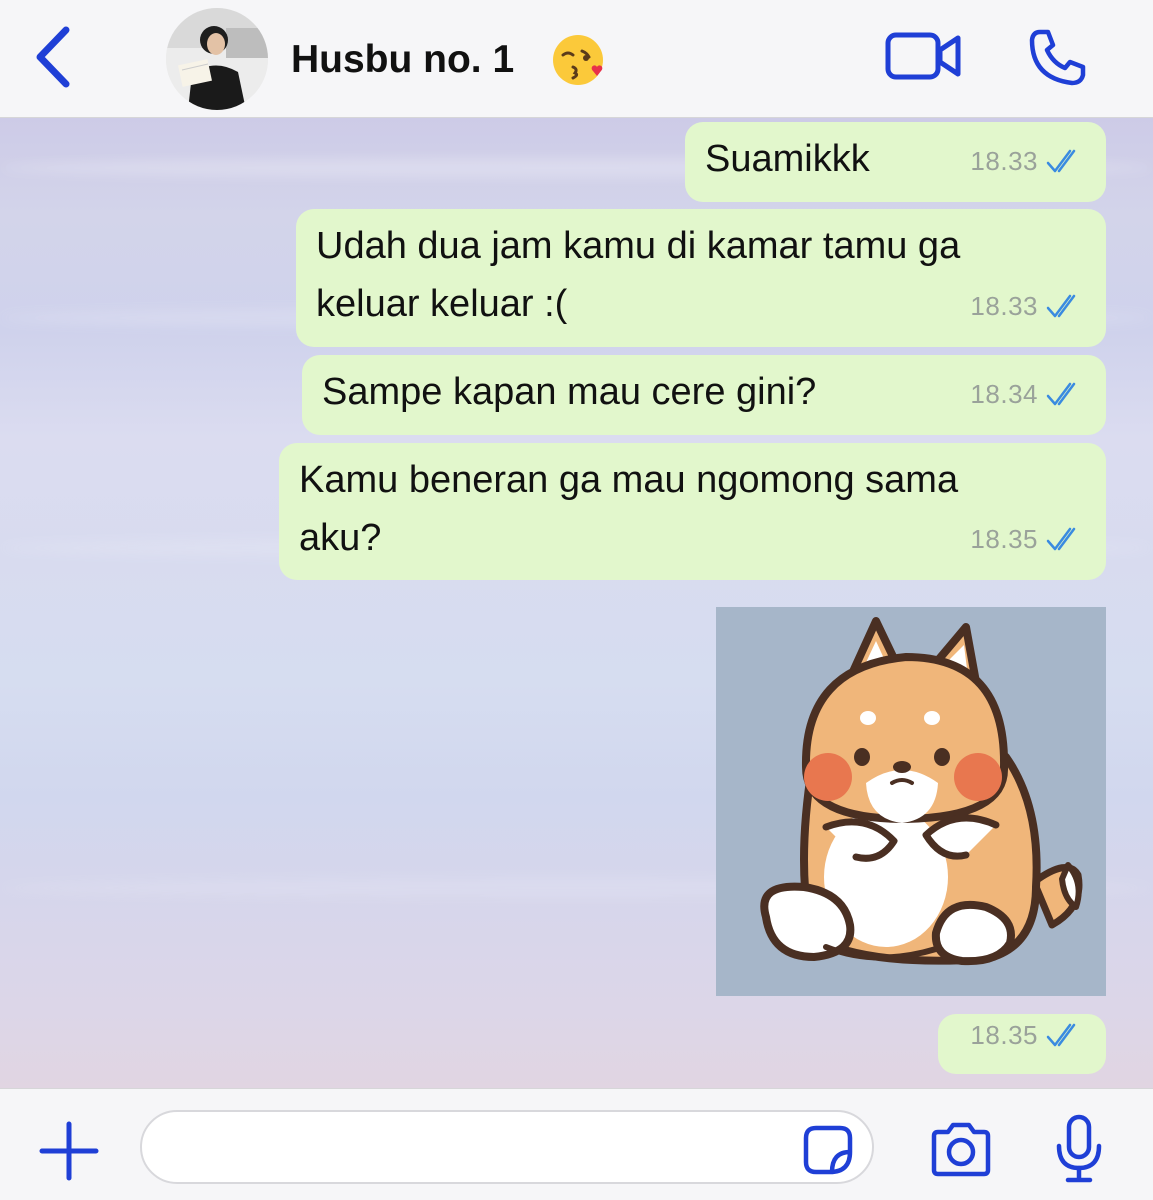 Image resolution: width=1153 pixels, height=1200 pixels. Describe the element at coordinates (579, 59) in the screenshot. I see `face-blowing-kiss-emoji` at that location.